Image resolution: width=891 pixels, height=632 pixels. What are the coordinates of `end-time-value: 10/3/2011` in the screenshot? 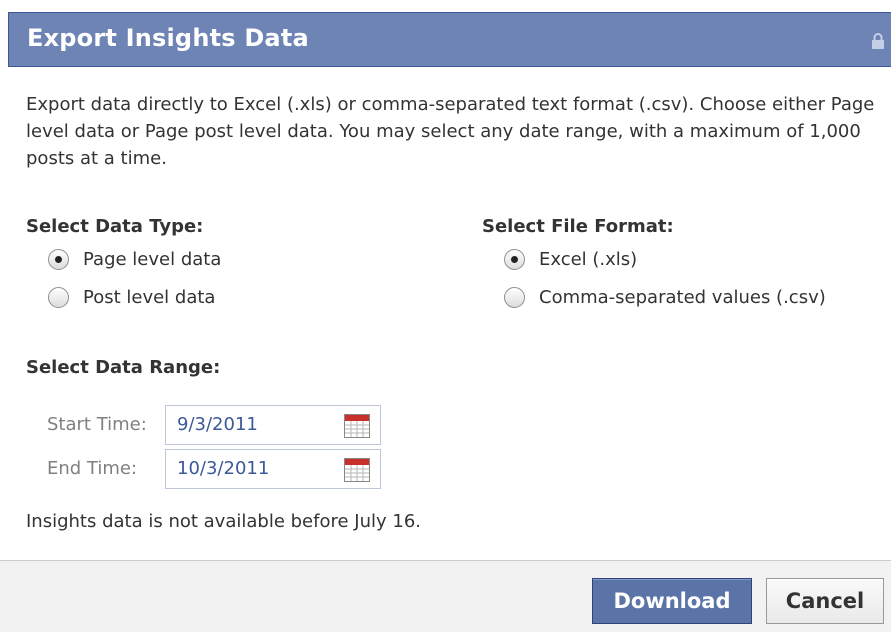 It's located at (223, 468).